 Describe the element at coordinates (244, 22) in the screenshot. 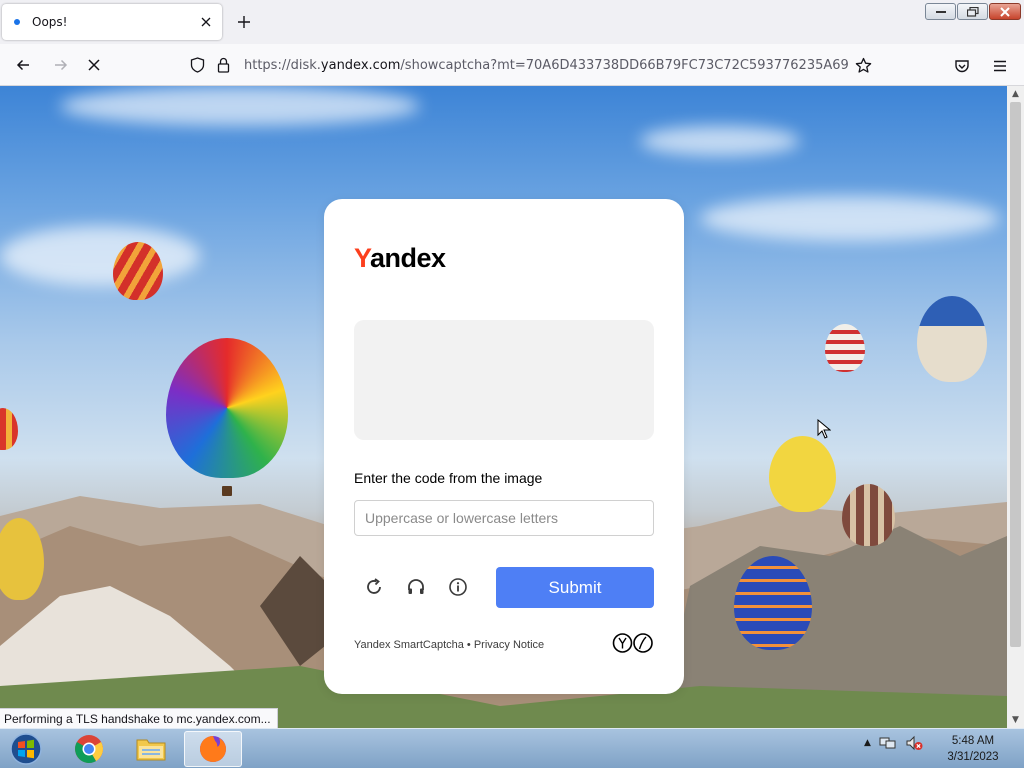

I see `new-tab-button` at that location.